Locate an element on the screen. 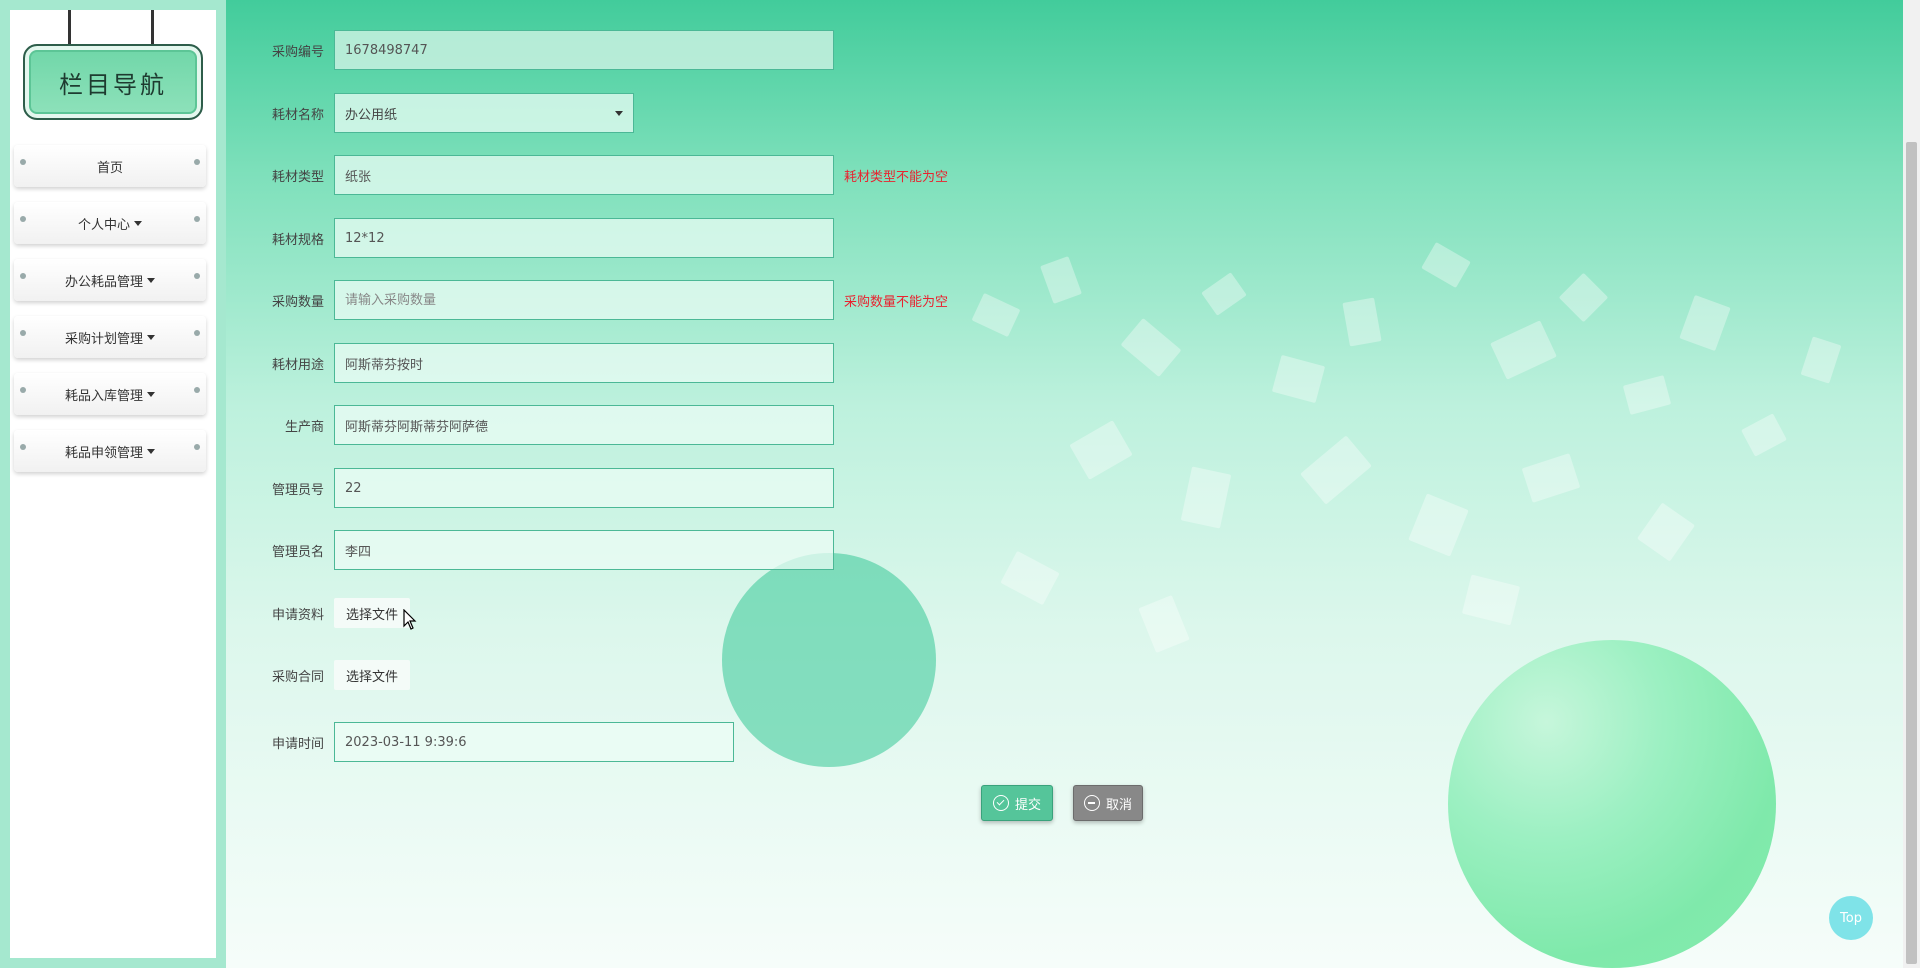 This screenshot has height=968, width=1920. check-circle-icon is located at coordinates (1000, 803).